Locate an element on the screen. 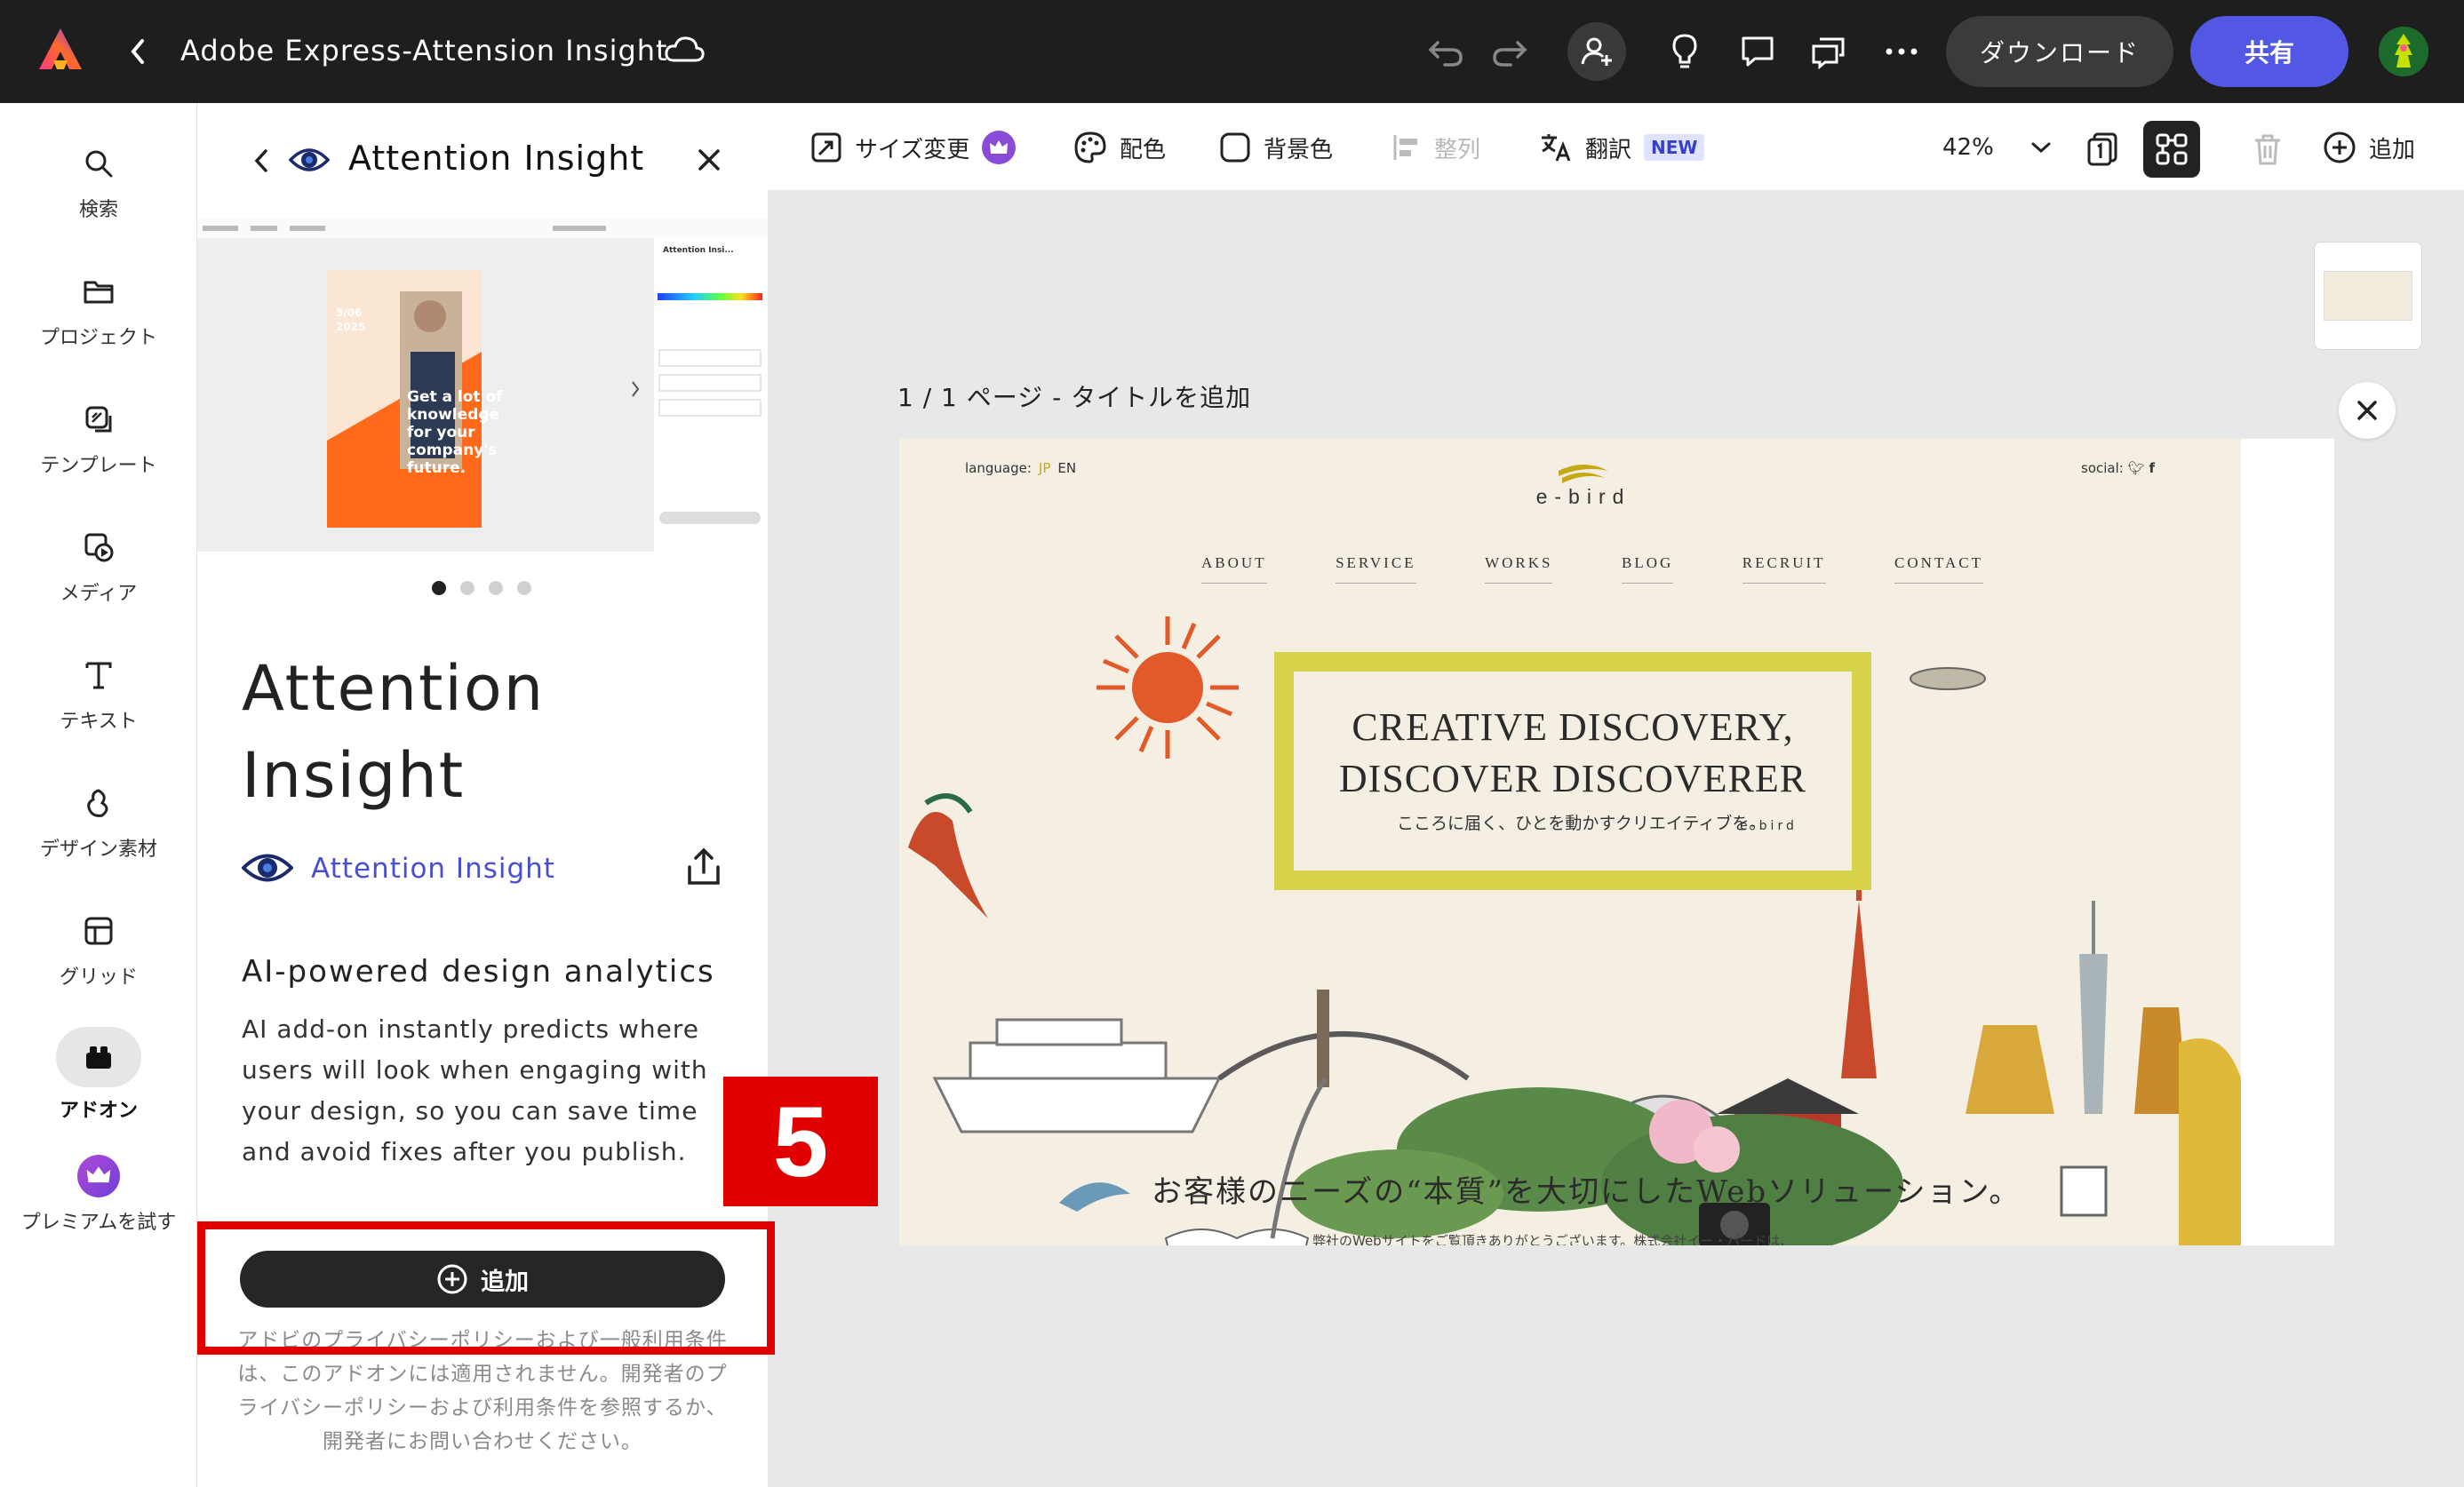 This screenshot has height=1487, width=2464. website-nav: ABOUT SERVICE WORKS BLOG RECRUIT CONTACT is located at coordinates (1592, 569).